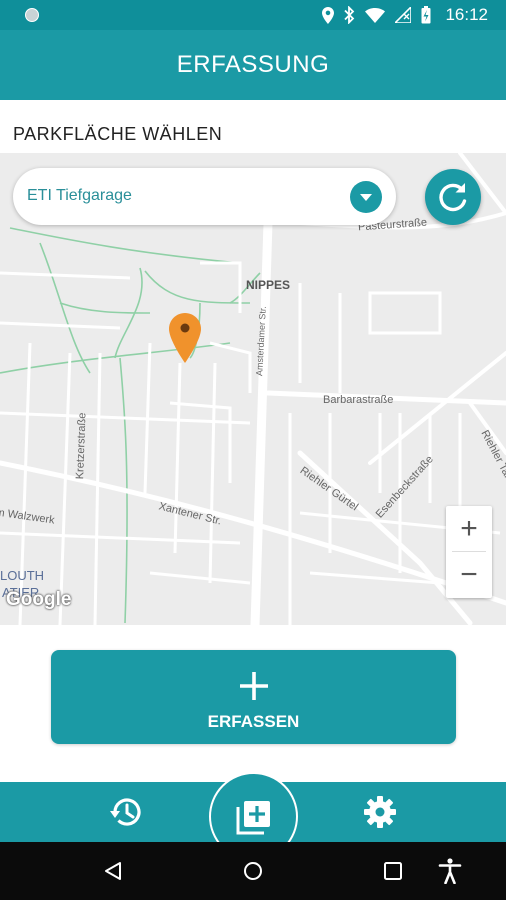 The image size is (506, 900). I want to click on battery-charging-icon, so click(426, 15).